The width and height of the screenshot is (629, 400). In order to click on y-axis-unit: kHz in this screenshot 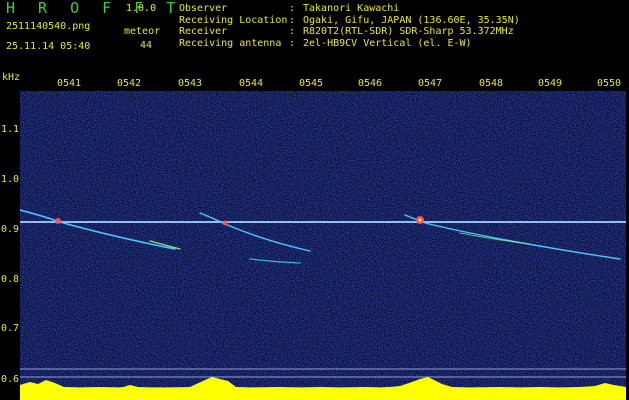, I will do `click(11, 77)`.